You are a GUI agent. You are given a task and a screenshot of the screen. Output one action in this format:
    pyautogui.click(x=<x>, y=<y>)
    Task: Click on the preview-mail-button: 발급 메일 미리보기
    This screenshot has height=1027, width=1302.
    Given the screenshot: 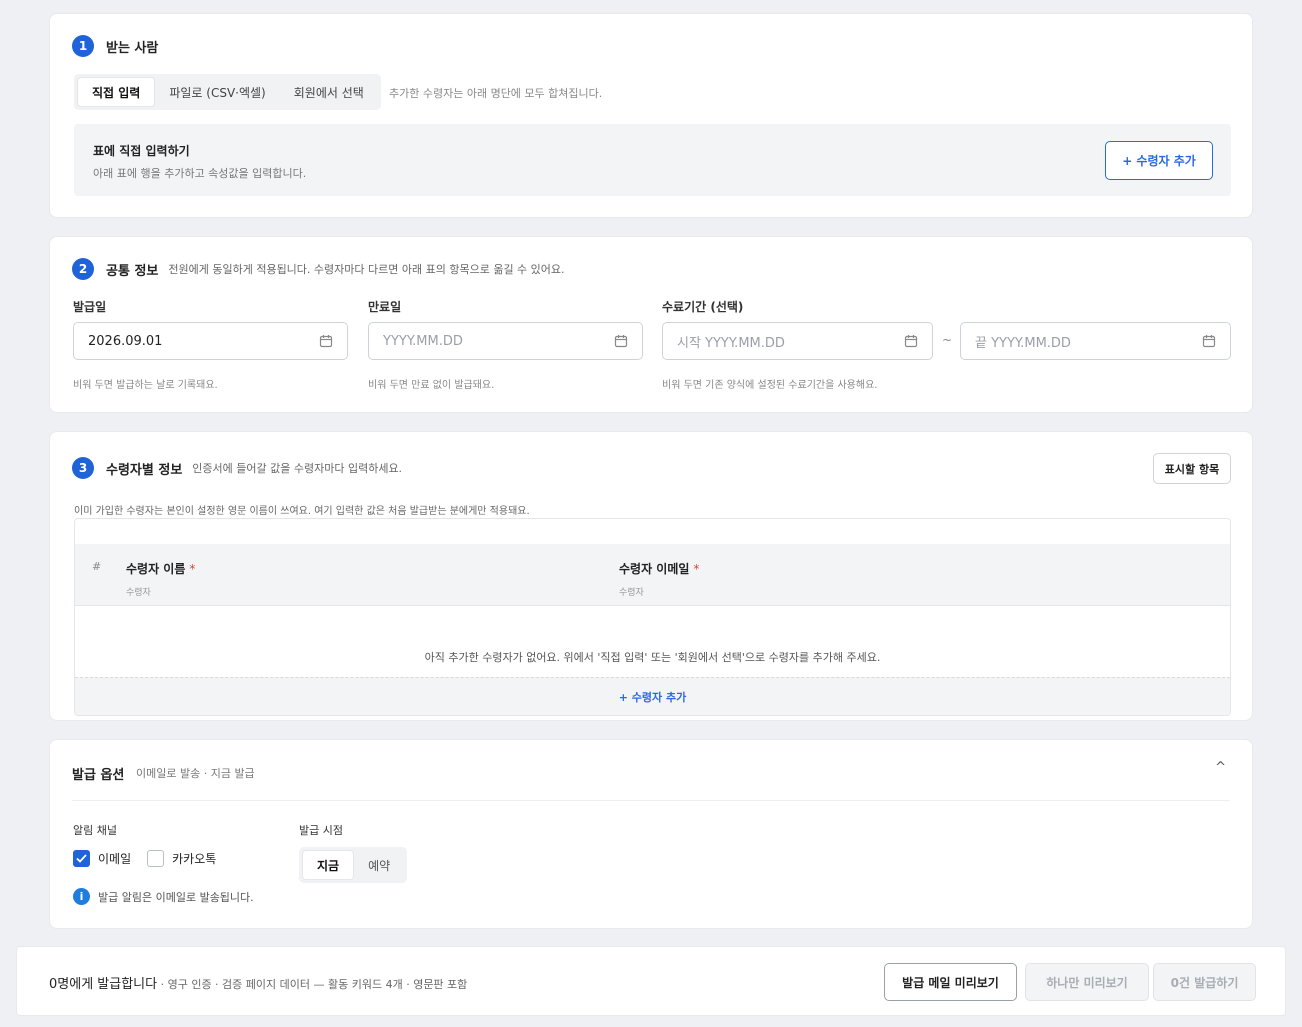 What is the action you would take?
    pyautogui.click(x=950, y=982)
    